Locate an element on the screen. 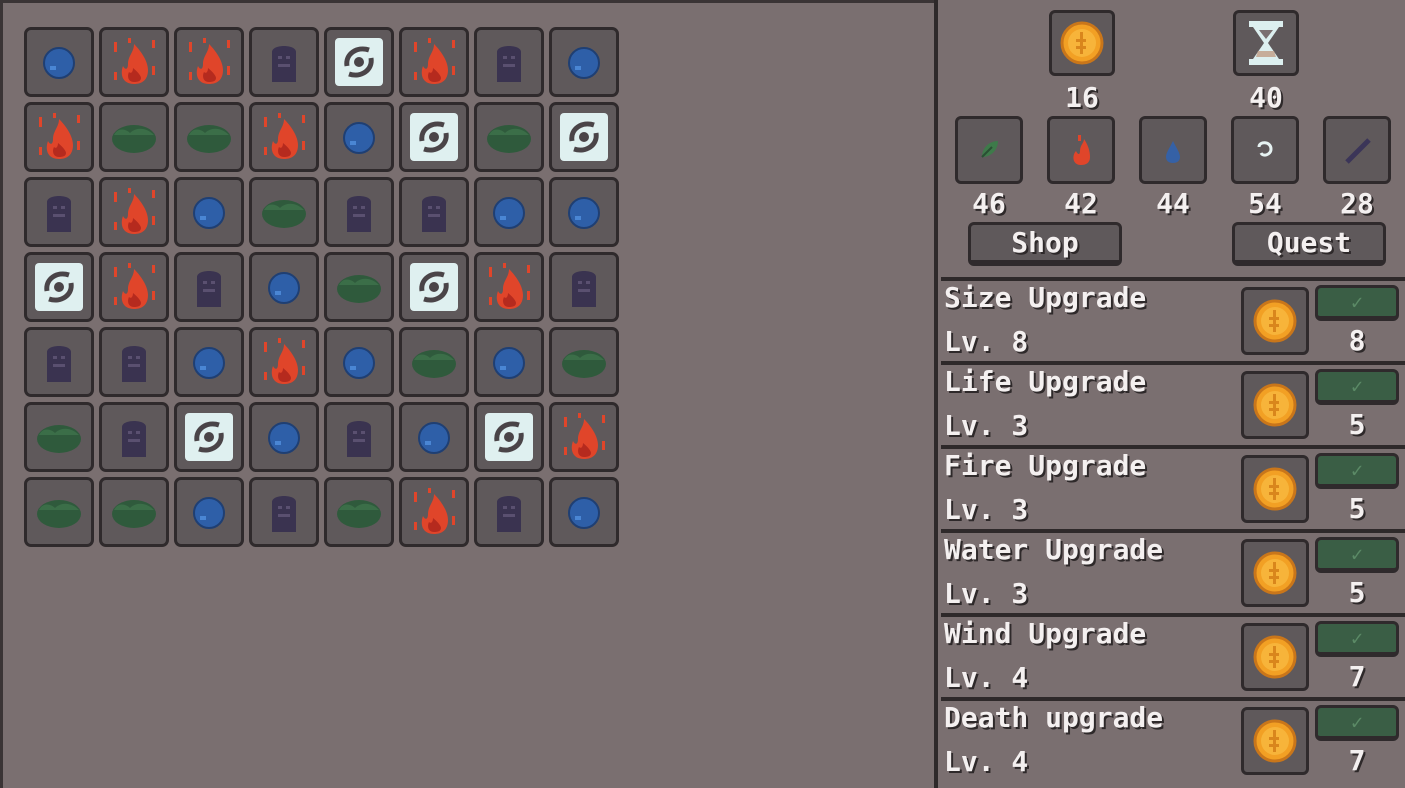 Image resolution: width=1405 pixels, height=788 pixels. upgrade-level: Lv. 8 is located at coordinates (986, 341).